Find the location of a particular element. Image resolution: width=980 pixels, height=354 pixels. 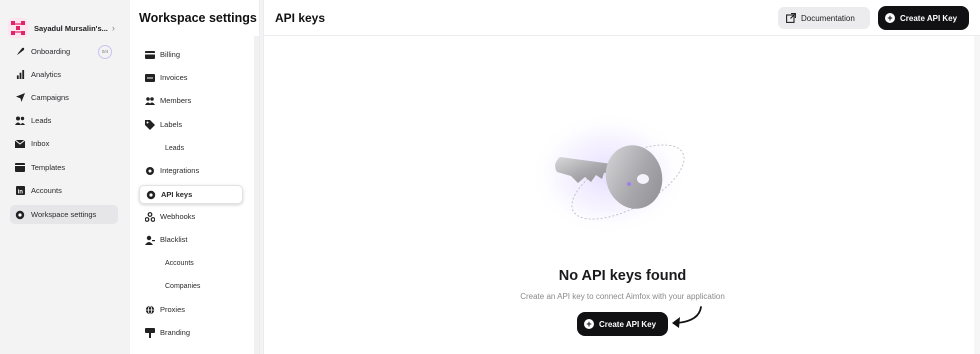

plug-icon is located at coordinates (150, 171).